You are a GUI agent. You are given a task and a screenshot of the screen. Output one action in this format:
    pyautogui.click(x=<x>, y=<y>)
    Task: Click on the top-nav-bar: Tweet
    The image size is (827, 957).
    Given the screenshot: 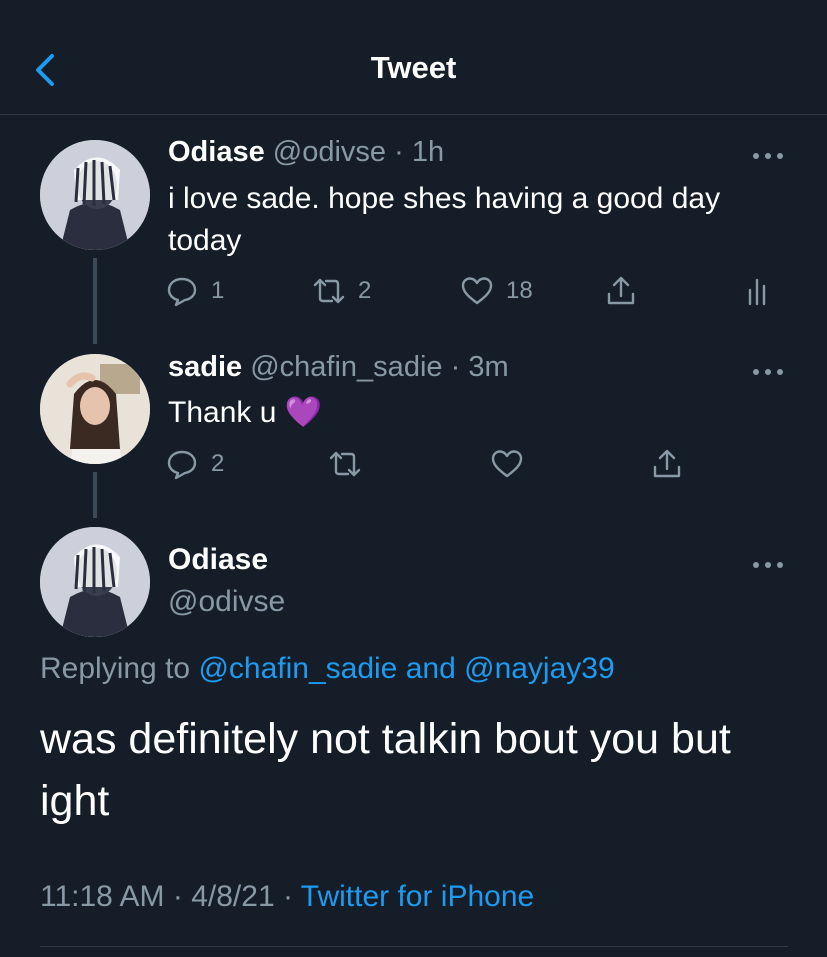 What is the action you would take?
    pyautogui.click(x=413, y=57)
    